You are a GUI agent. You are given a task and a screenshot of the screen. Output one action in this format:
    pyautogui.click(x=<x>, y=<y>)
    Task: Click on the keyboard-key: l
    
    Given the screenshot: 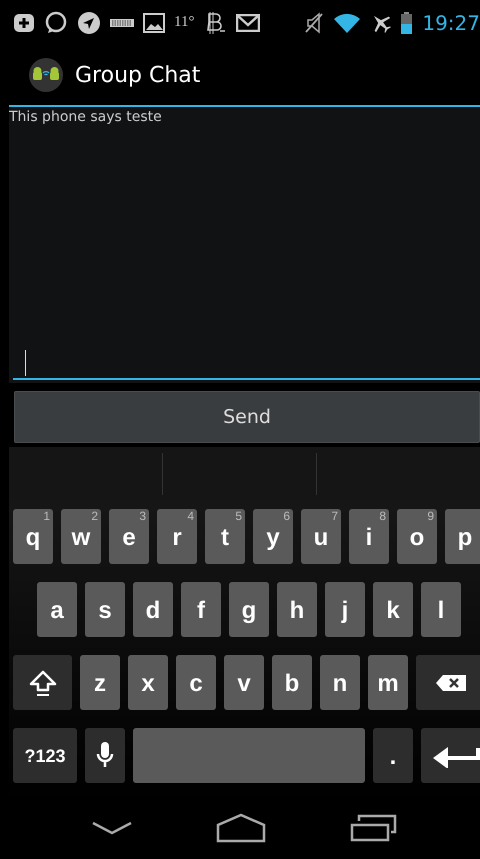 What is the action you would take?
    pyautogui.click(x=441, y=609)
    